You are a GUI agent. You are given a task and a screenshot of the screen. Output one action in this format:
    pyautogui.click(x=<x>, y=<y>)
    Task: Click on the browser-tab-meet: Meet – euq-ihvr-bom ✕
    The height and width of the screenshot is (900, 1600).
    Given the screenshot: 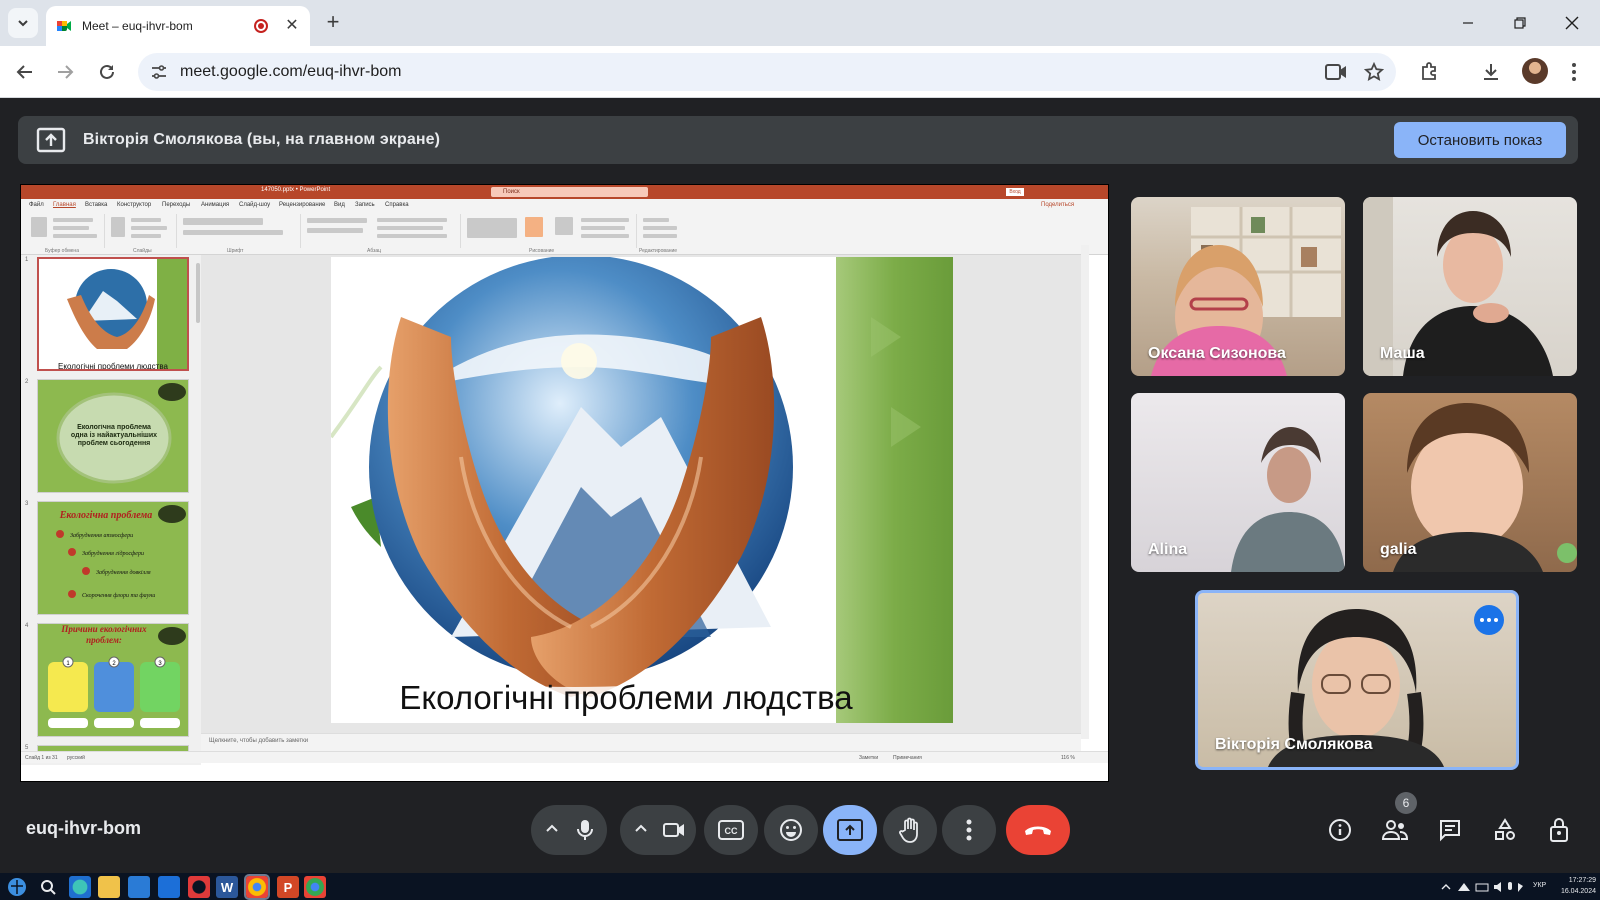 What is the action you would take?
    pyautogui.click(x=178, y=26)
    